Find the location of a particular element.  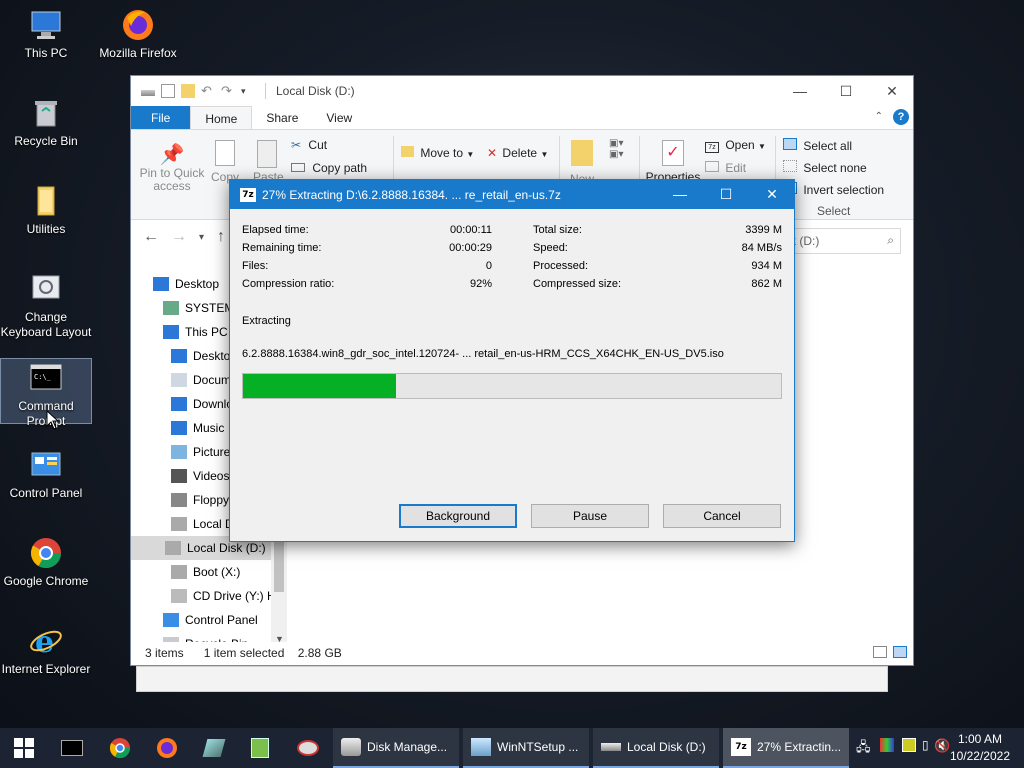

help-icon: ? is located at coordinates (901, 117).